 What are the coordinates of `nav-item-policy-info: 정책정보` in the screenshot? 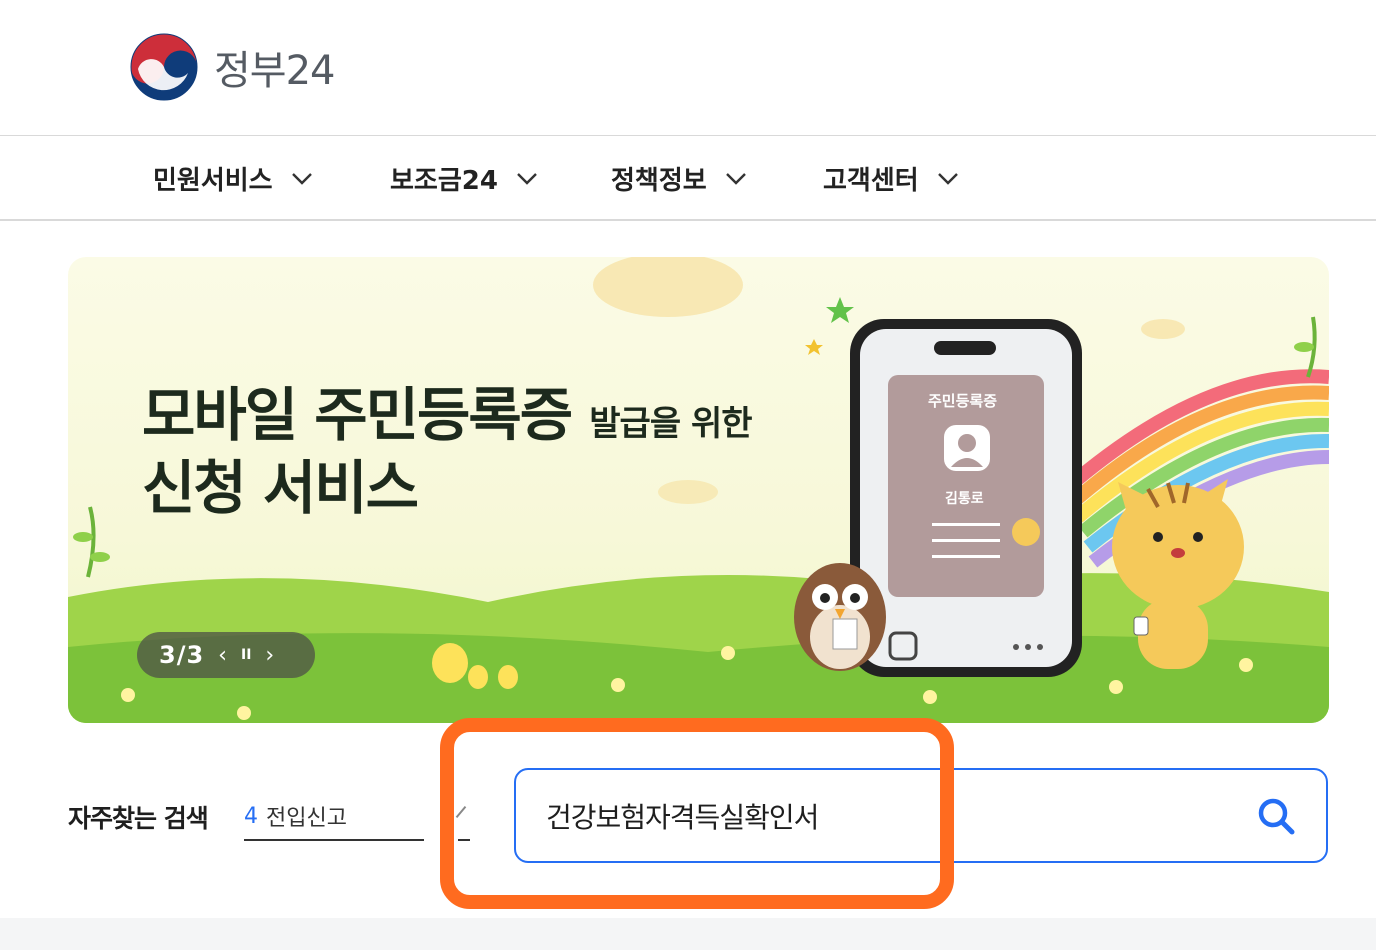 It's located at (679, 178).